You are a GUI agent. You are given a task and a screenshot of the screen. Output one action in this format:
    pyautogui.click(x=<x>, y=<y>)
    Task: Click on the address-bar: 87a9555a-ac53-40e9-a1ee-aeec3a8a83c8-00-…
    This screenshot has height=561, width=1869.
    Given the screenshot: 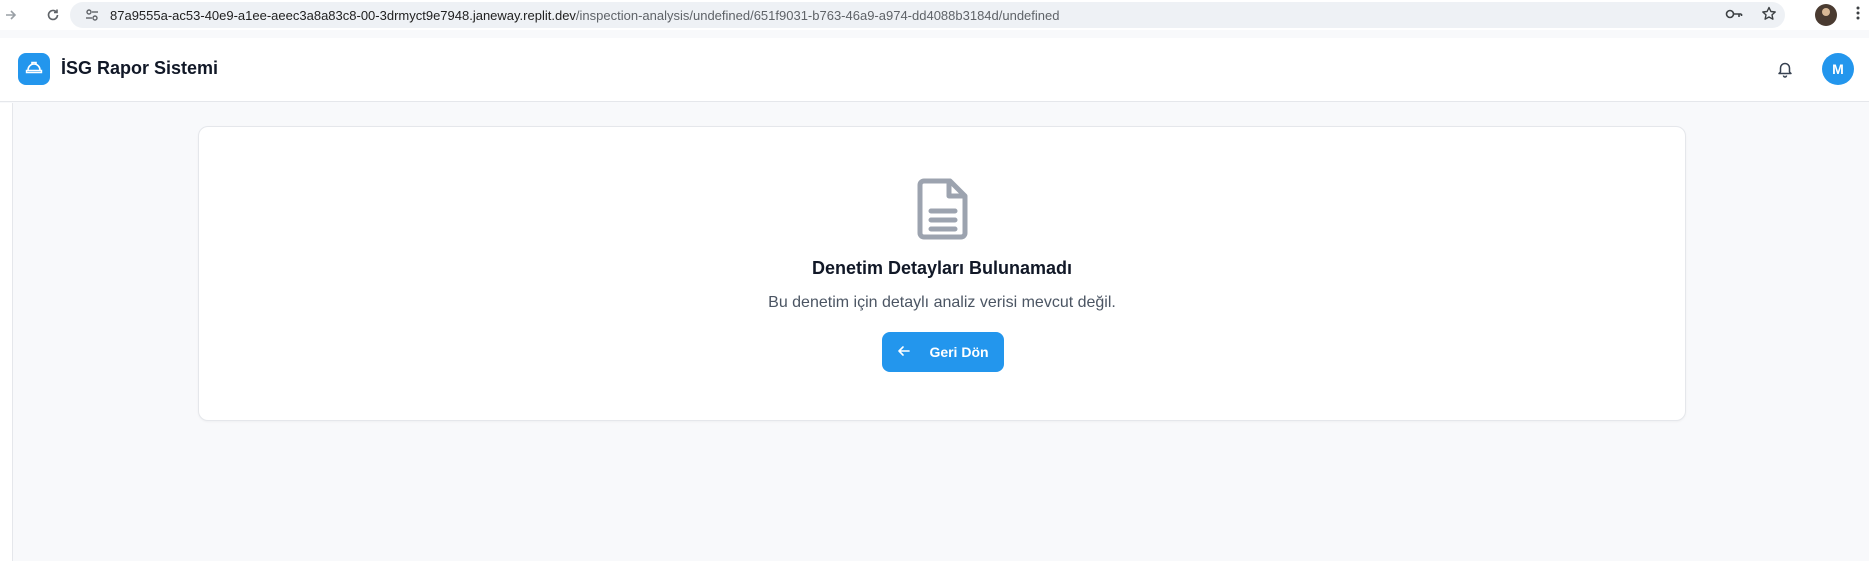 What is the action you would take?
    pyautogui.click(x=927, y=15)
    